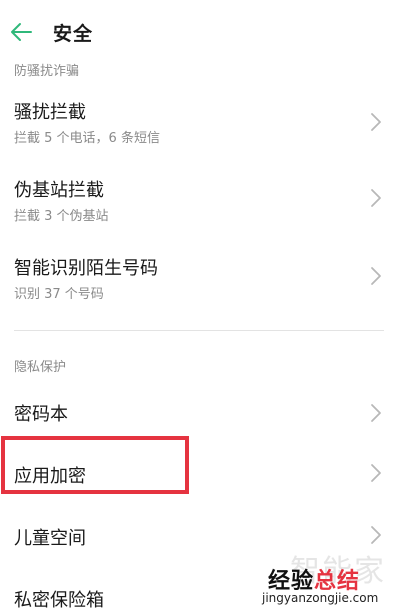 The width and height of the screenshot is (400, 613). I want to click on item-label: 儿童空间, so click(50, 538).